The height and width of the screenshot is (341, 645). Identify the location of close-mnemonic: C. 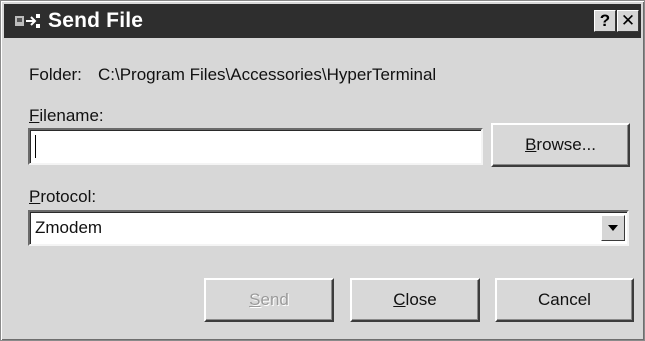
(399, 299).